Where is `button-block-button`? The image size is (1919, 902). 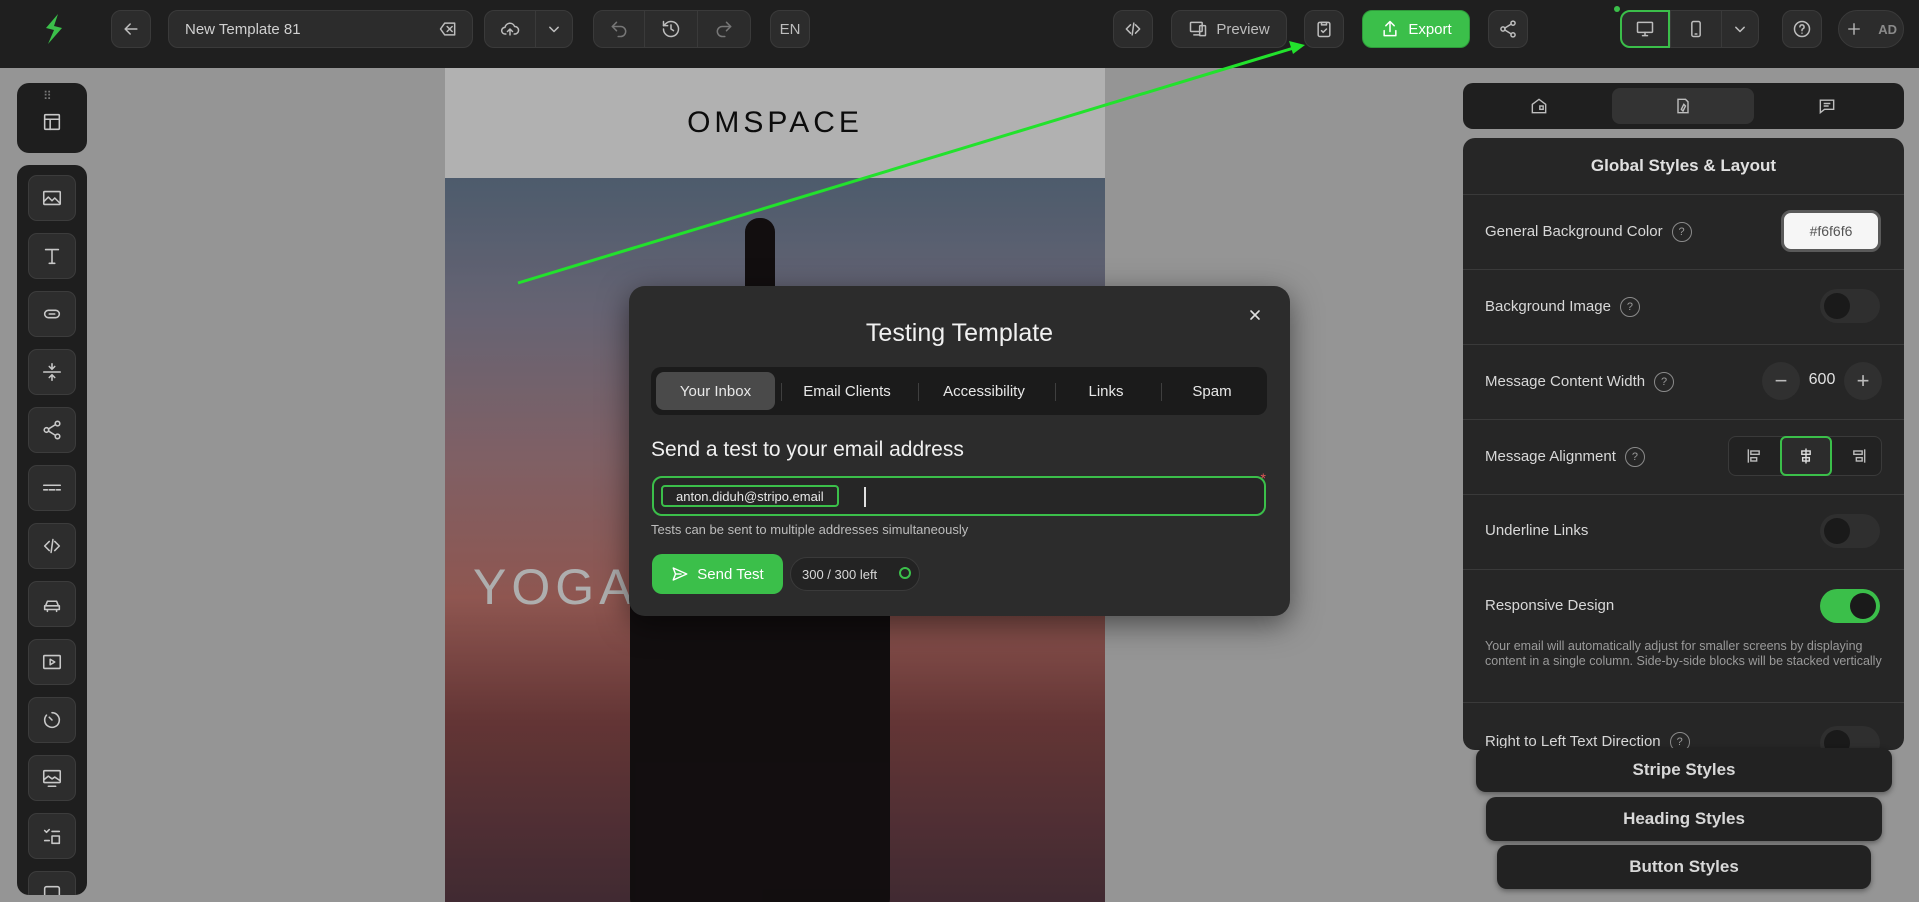
button-block-button is located at coordinates (52, 314).